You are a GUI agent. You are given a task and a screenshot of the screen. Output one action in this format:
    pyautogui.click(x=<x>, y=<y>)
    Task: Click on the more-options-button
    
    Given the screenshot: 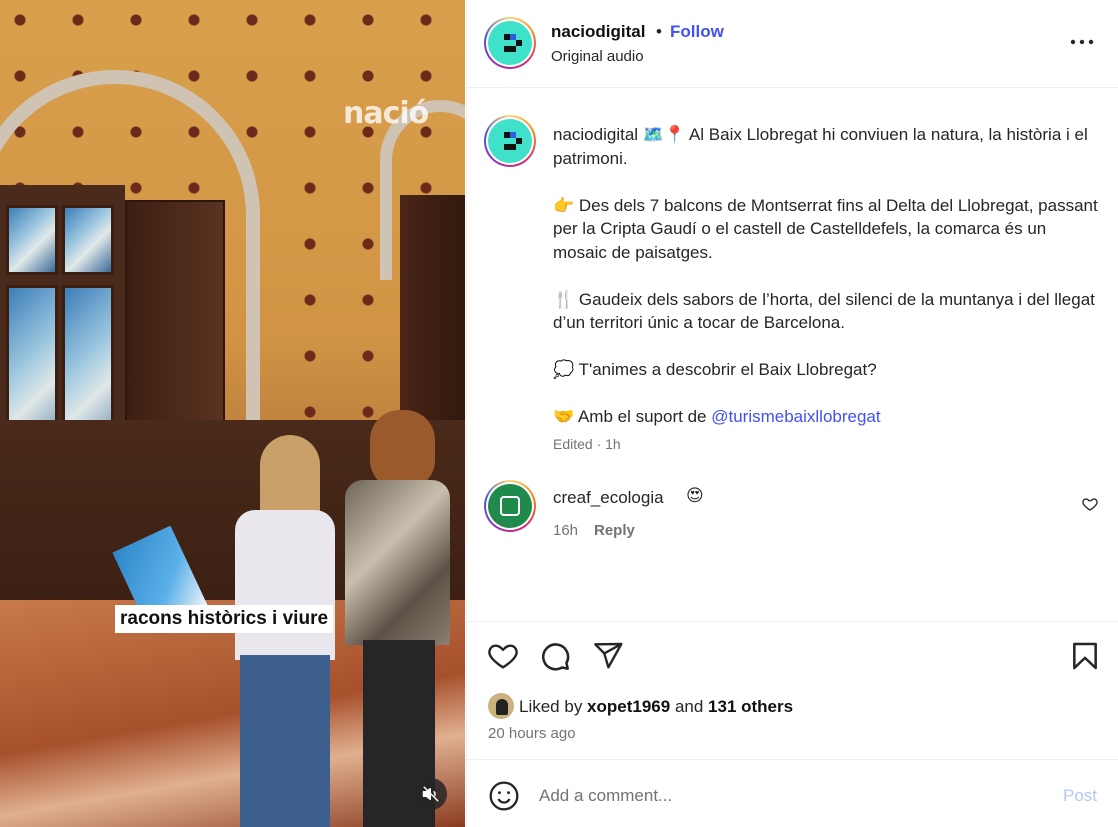 What is the action you would take?
    pyautogui.click(x=1082, y=42)
    